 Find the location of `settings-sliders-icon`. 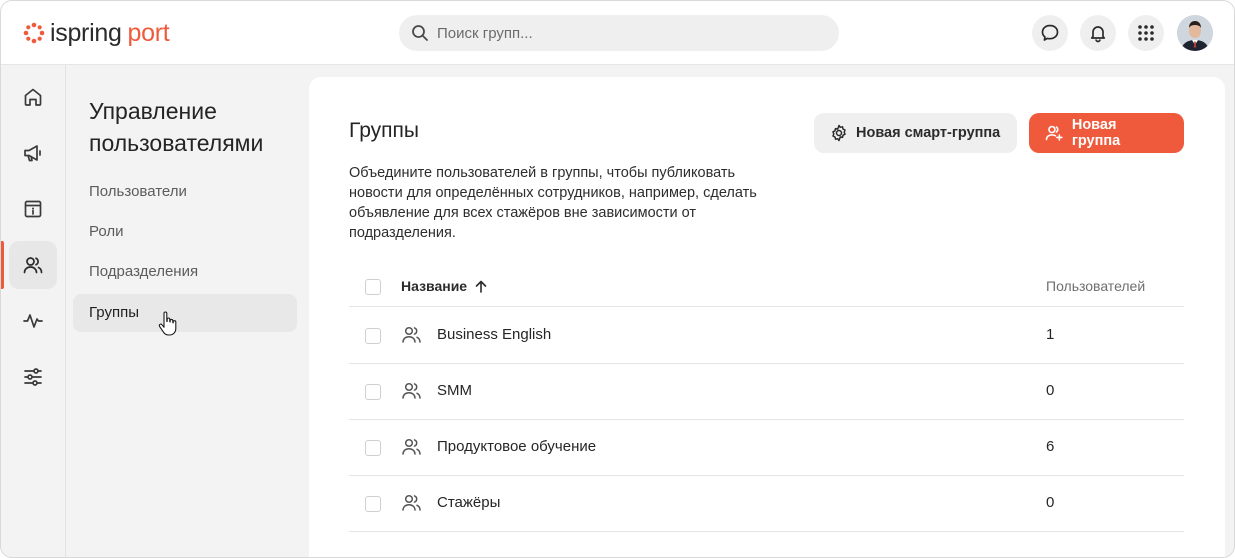

settings-sliders-icon is located at coordinates (33, 377).